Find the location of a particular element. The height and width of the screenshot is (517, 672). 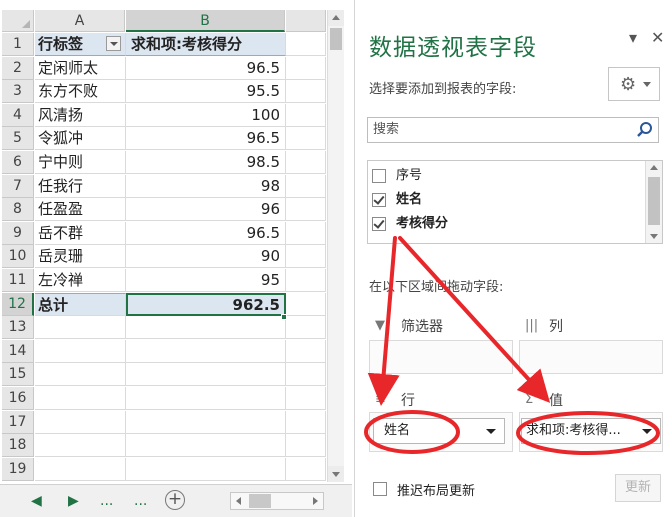

prev-sheet-icon: ◀ is located at coordinates (36, 501).